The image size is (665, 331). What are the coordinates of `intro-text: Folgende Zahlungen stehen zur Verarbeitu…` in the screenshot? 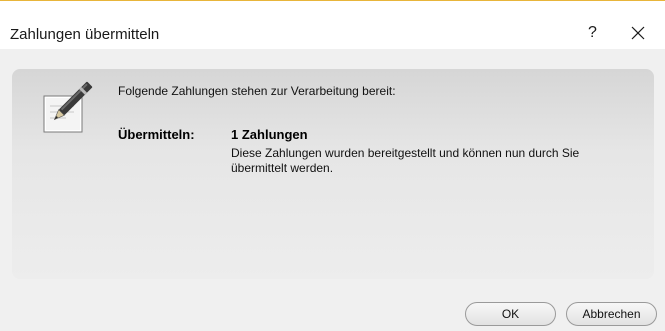 It's located at (257, 91).